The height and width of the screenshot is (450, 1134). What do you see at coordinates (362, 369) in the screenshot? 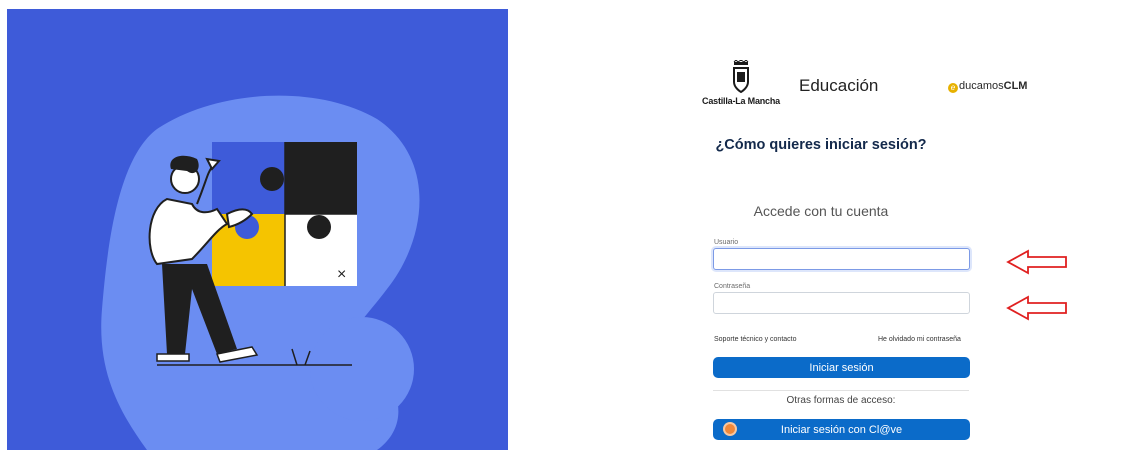
I see `background-circle` at bounding box center [362, 369].